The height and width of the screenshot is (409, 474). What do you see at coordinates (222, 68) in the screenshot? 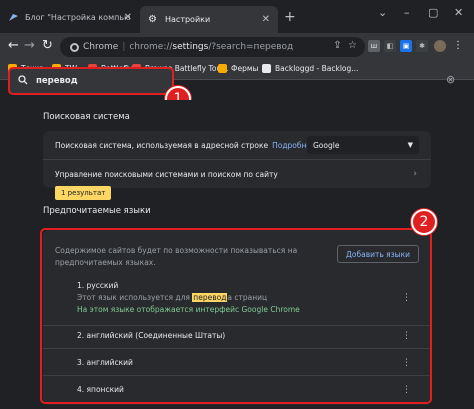
I see `folder-icon` at bounding box center [222, 68].